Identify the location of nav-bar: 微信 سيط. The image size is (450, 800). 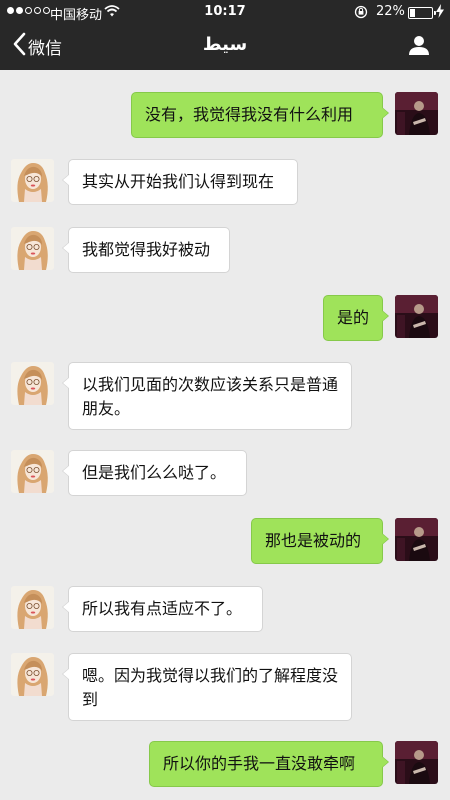
(225, 47).